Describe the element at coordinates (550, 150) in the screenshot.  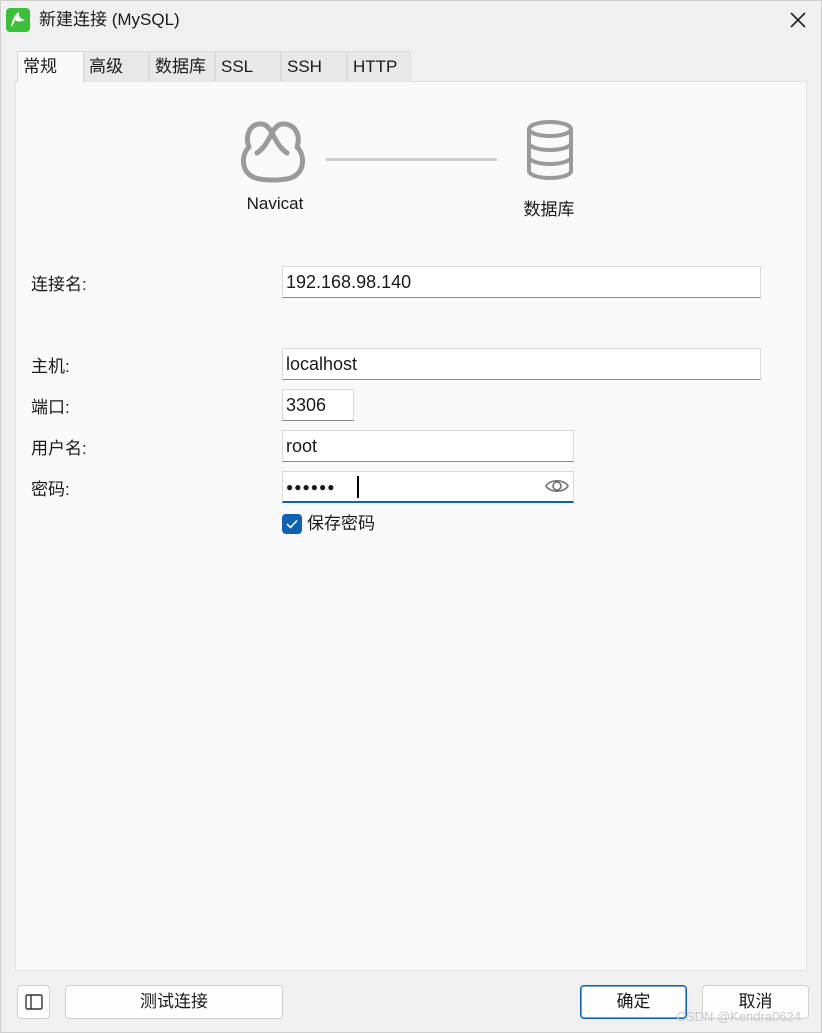
I see `database-icon` at that location.